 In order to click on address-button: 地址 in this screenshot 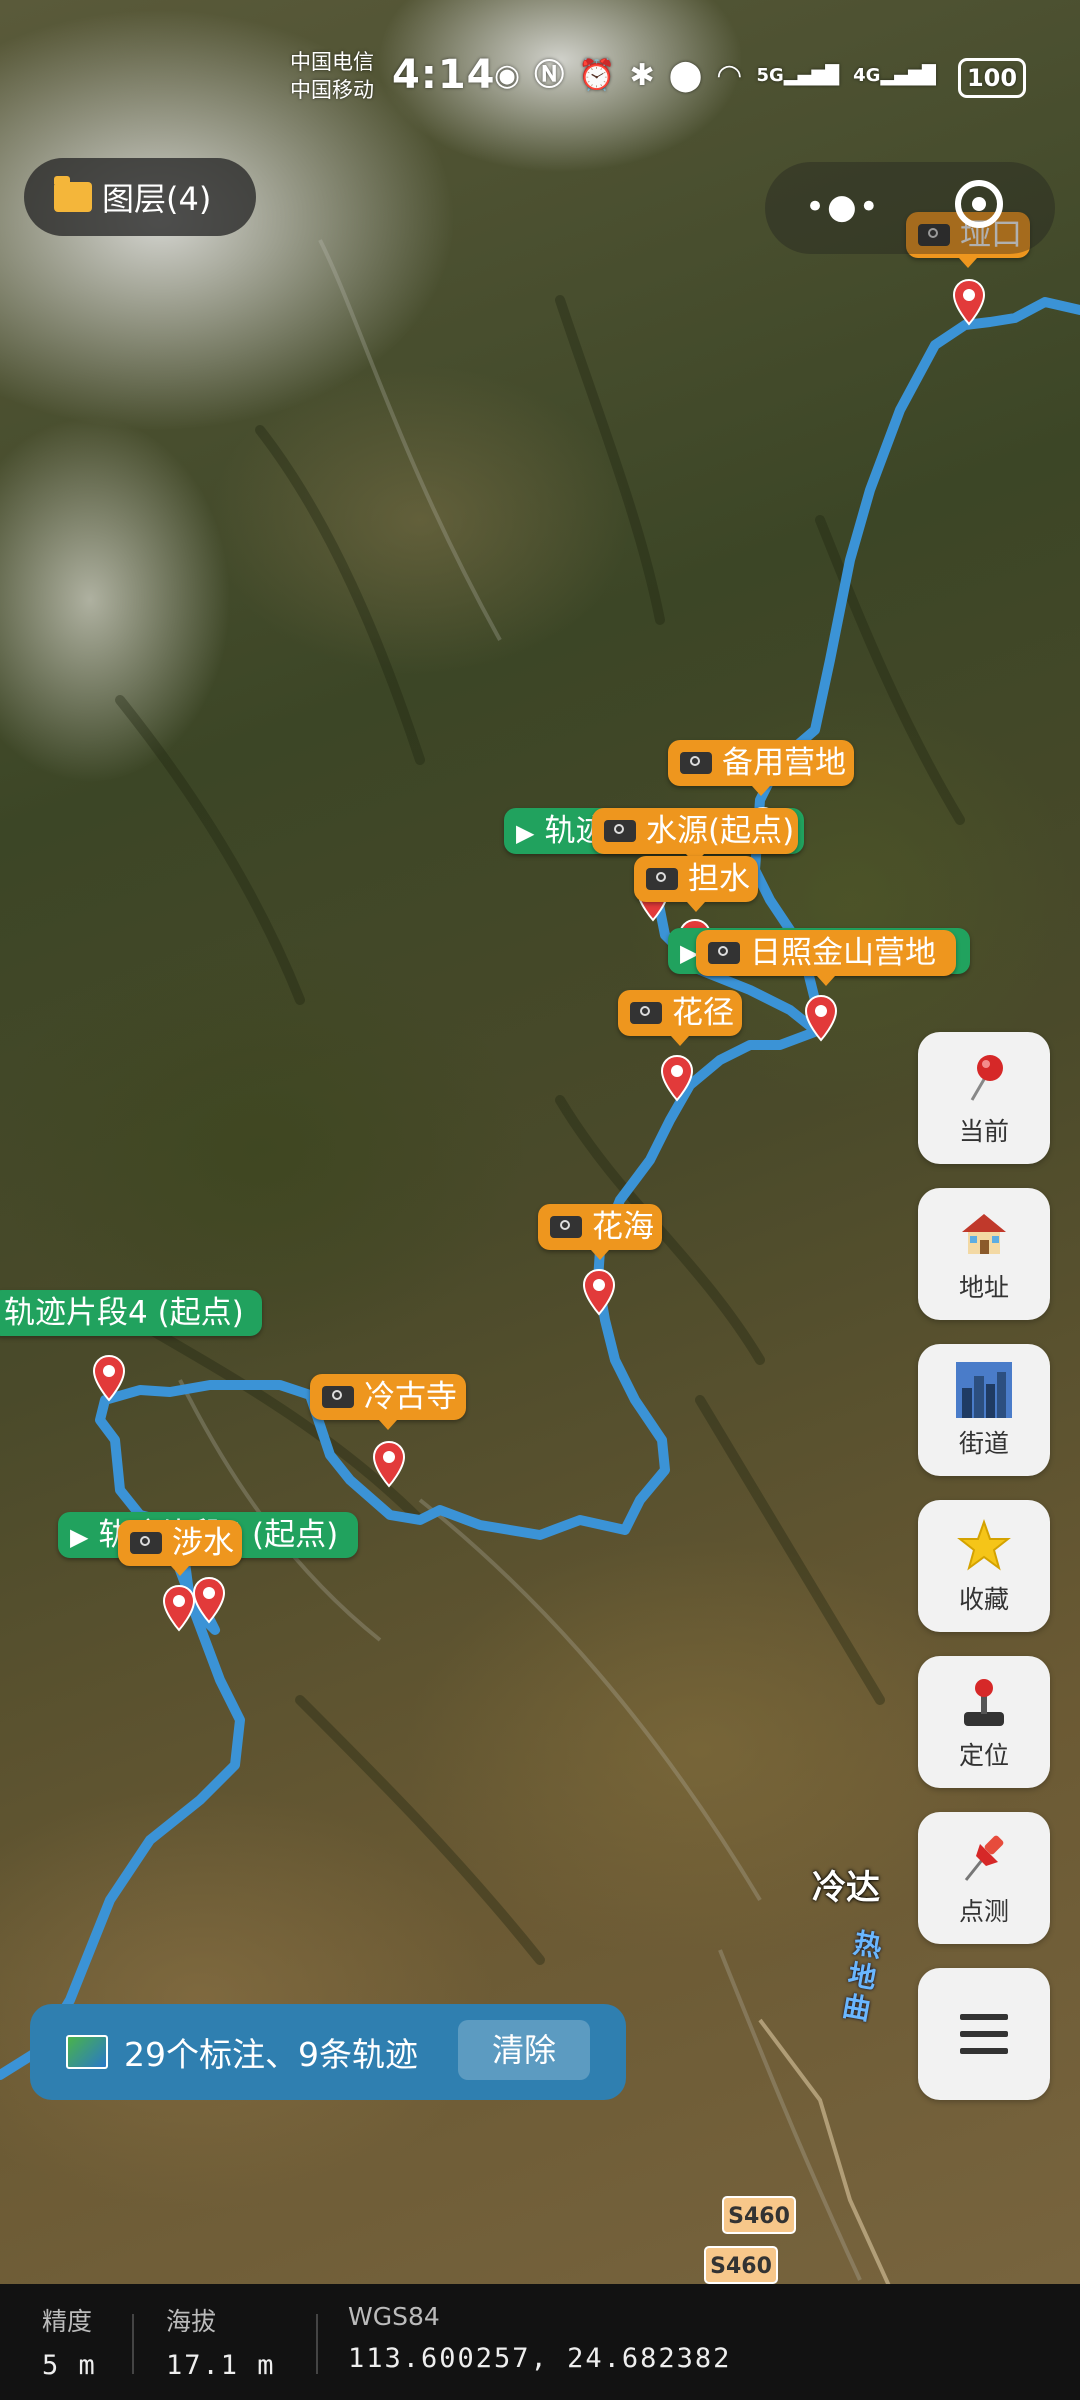, I will do `click(984, 1254)`.